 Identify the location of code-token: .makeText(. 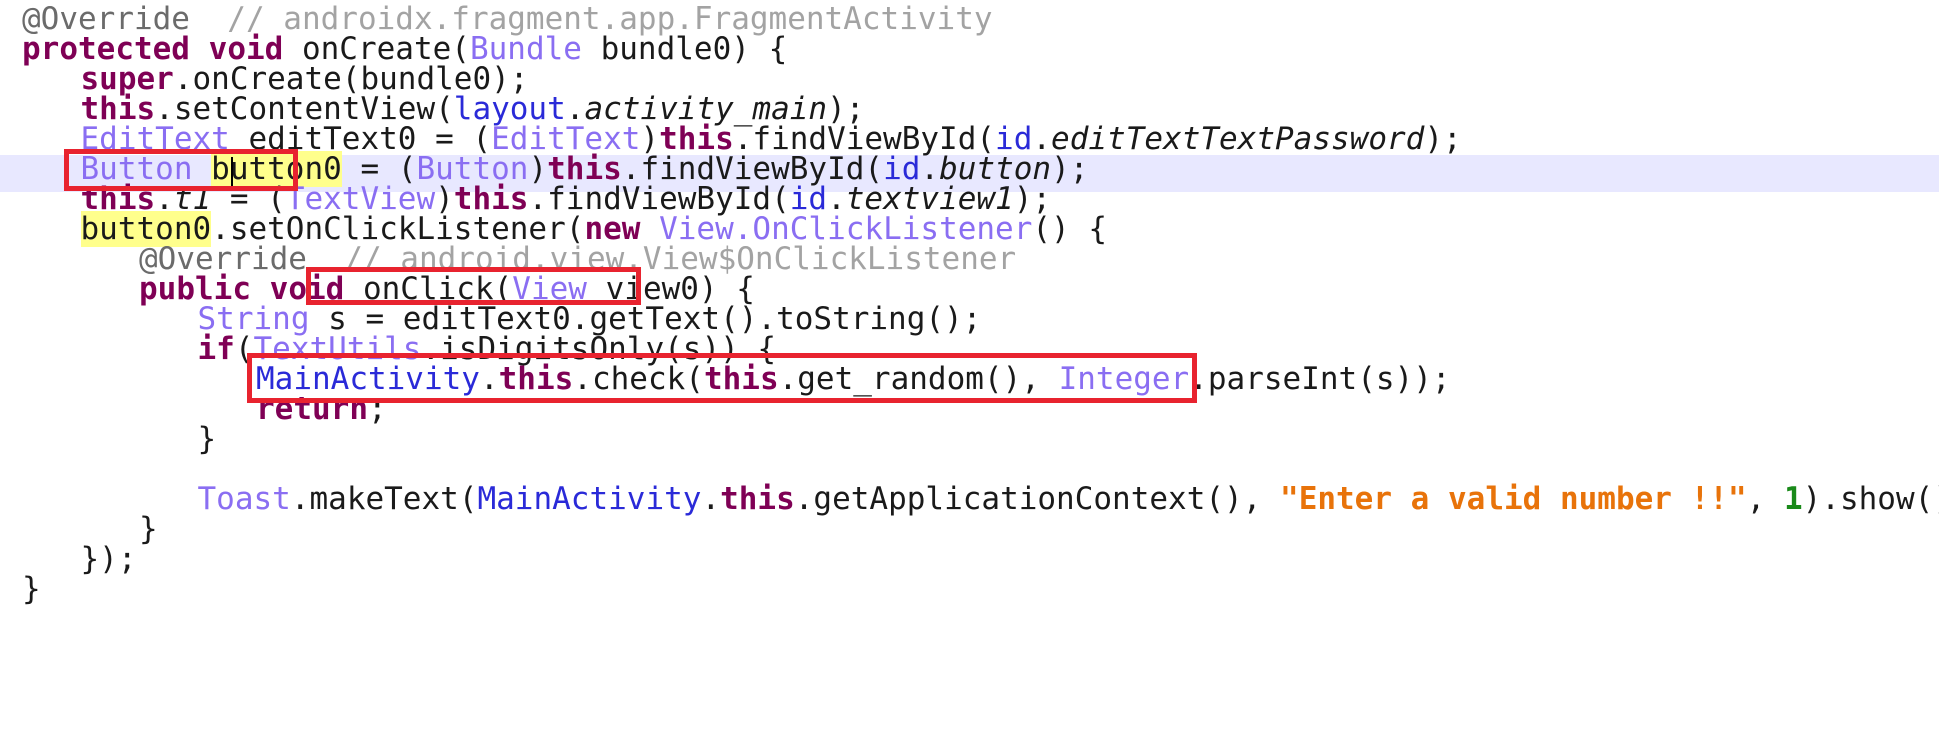
(384, 499).